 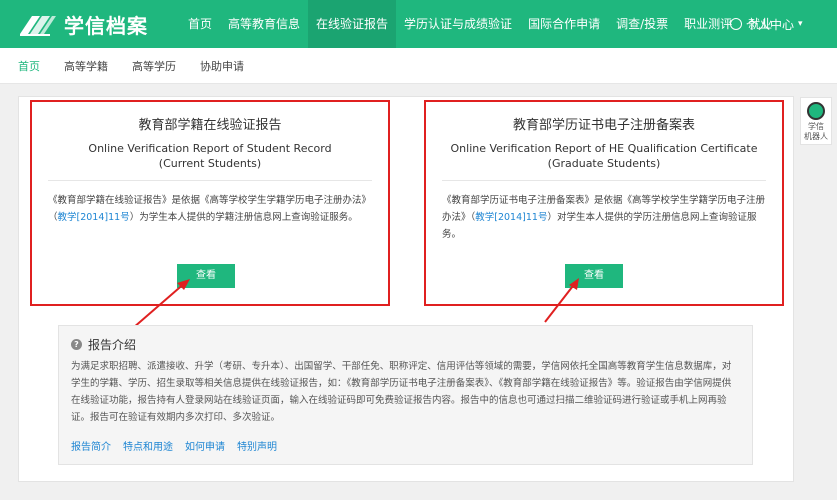 What do you see at coordinates (736, 24) in the screenshot?
I see `user-icon` at bounding box center [736, 24].